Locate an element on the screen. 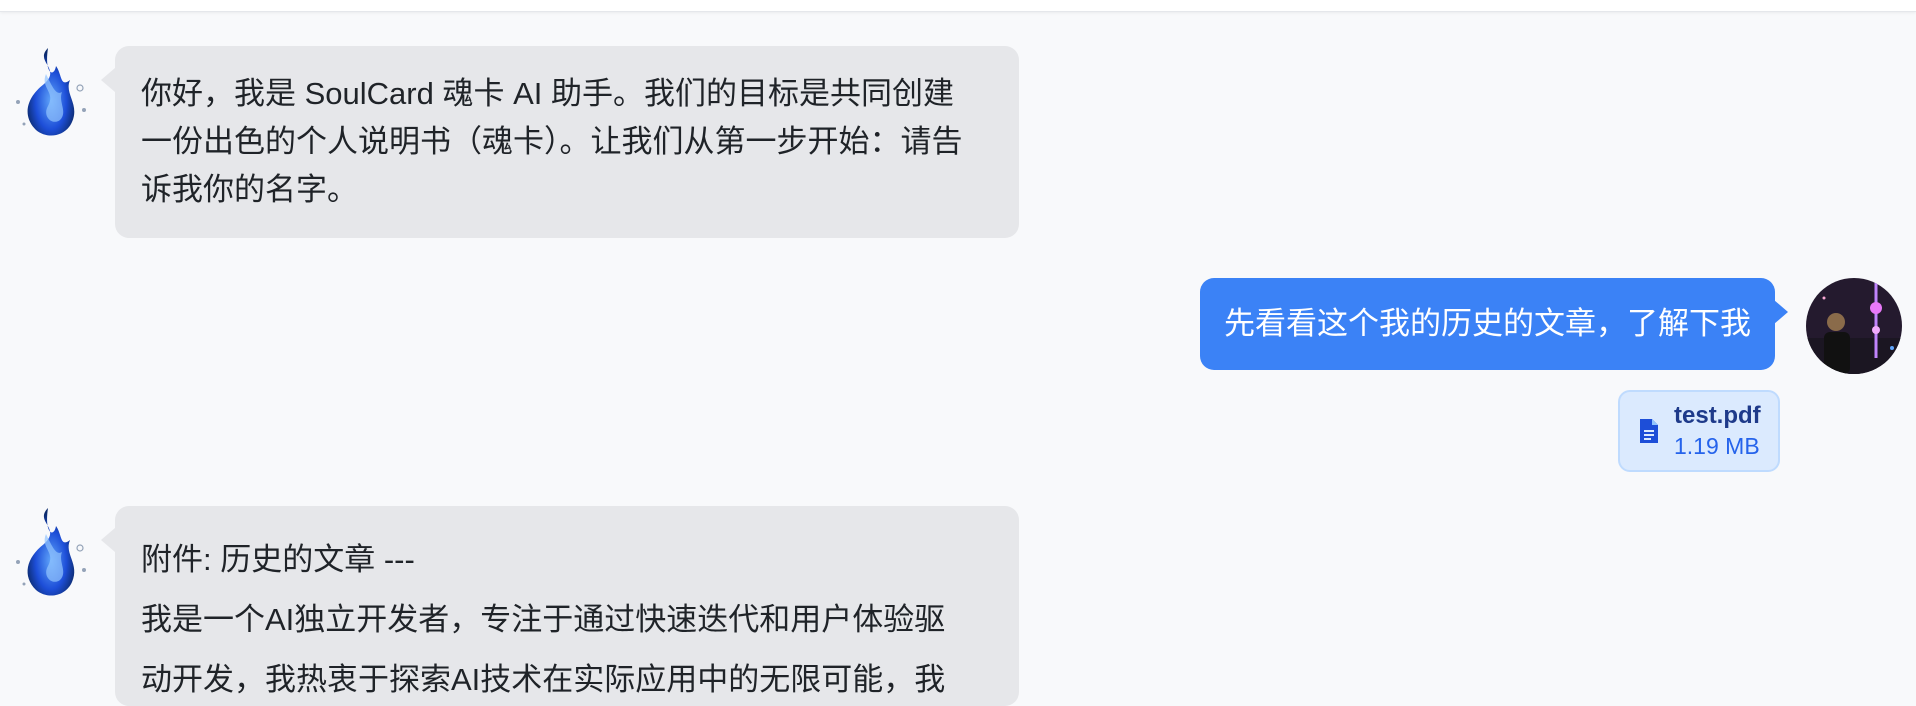 Image resolution: width=1916 pixels, height=706 pixels. file-info: test.pdf 1.19 MB is located at coordinates (1717, 431).